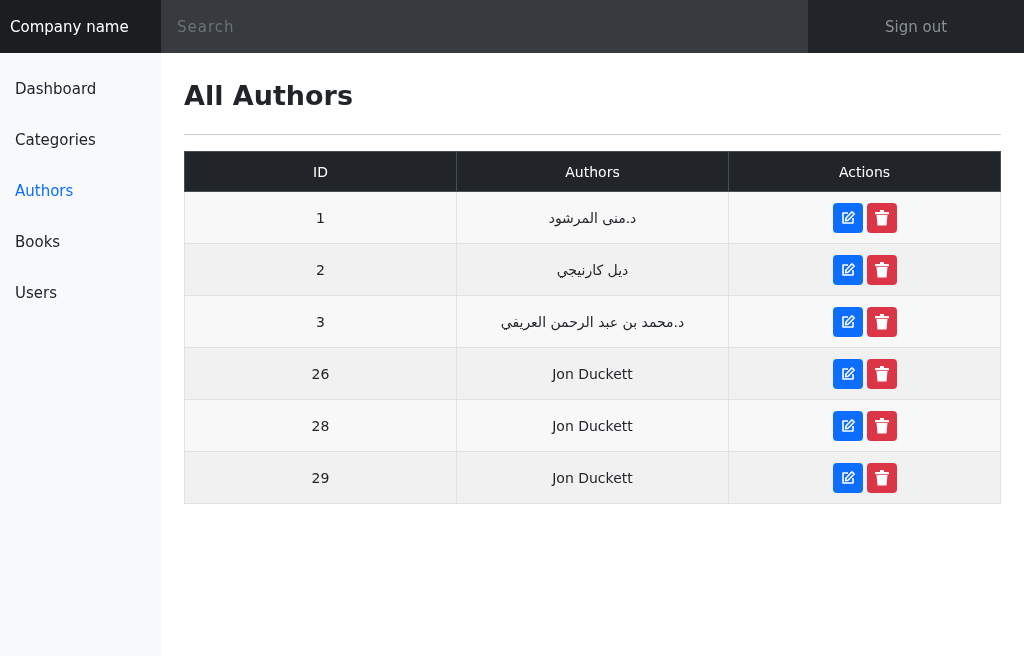 The image size is (1024, 656). I want to click on table-cell: 2, so click(320, 269).